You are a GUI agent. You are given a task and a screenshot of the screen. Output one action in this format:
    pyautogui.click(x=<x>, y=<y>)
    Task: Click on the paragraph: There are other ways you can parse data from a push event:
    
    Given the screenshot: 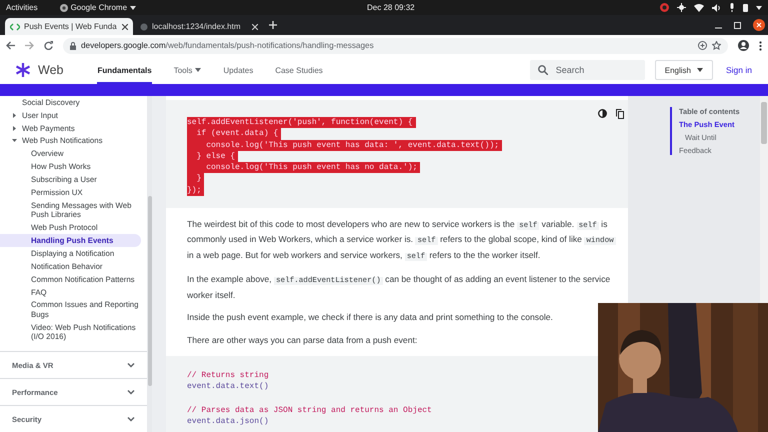 What is the action you would take?
    pyautogui.click(x=302, y=340)
    